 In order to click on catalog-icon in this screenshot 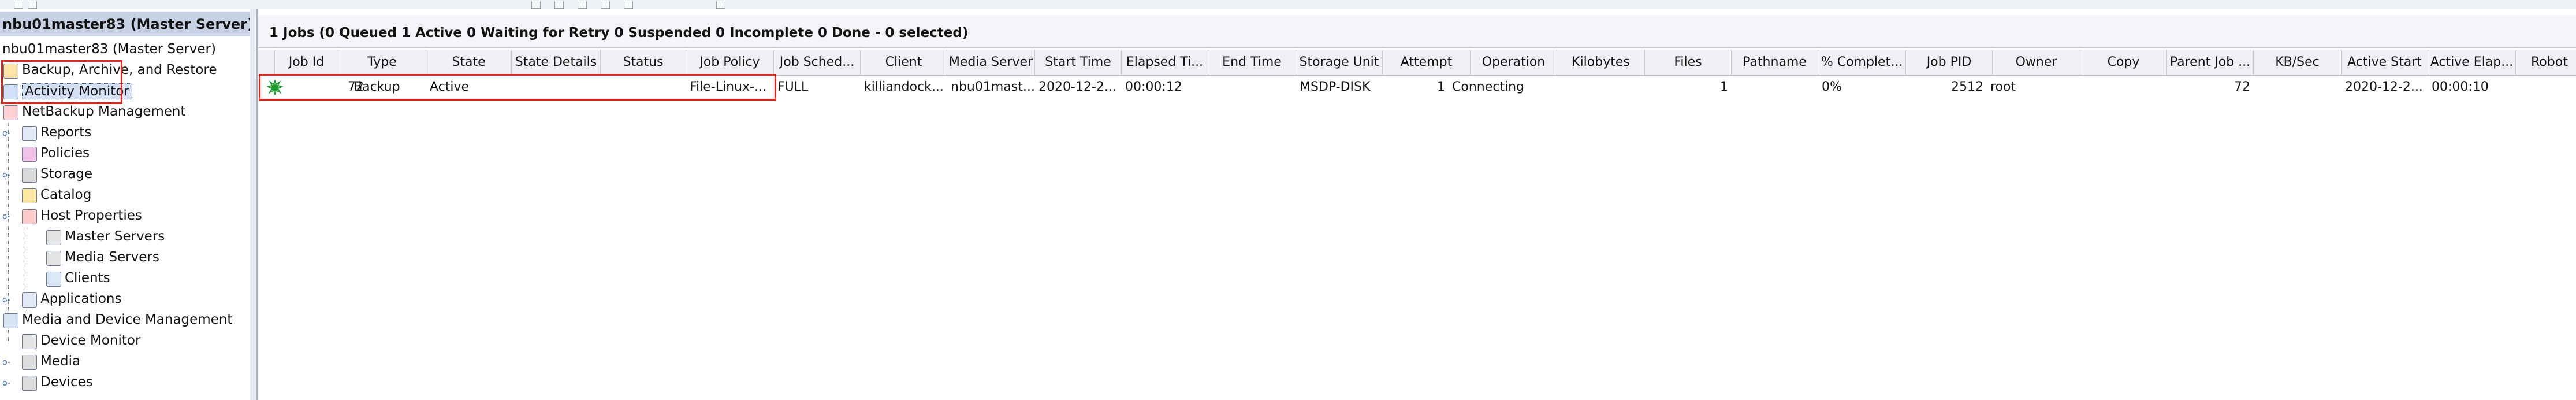, I will do `click(29, 195)`.